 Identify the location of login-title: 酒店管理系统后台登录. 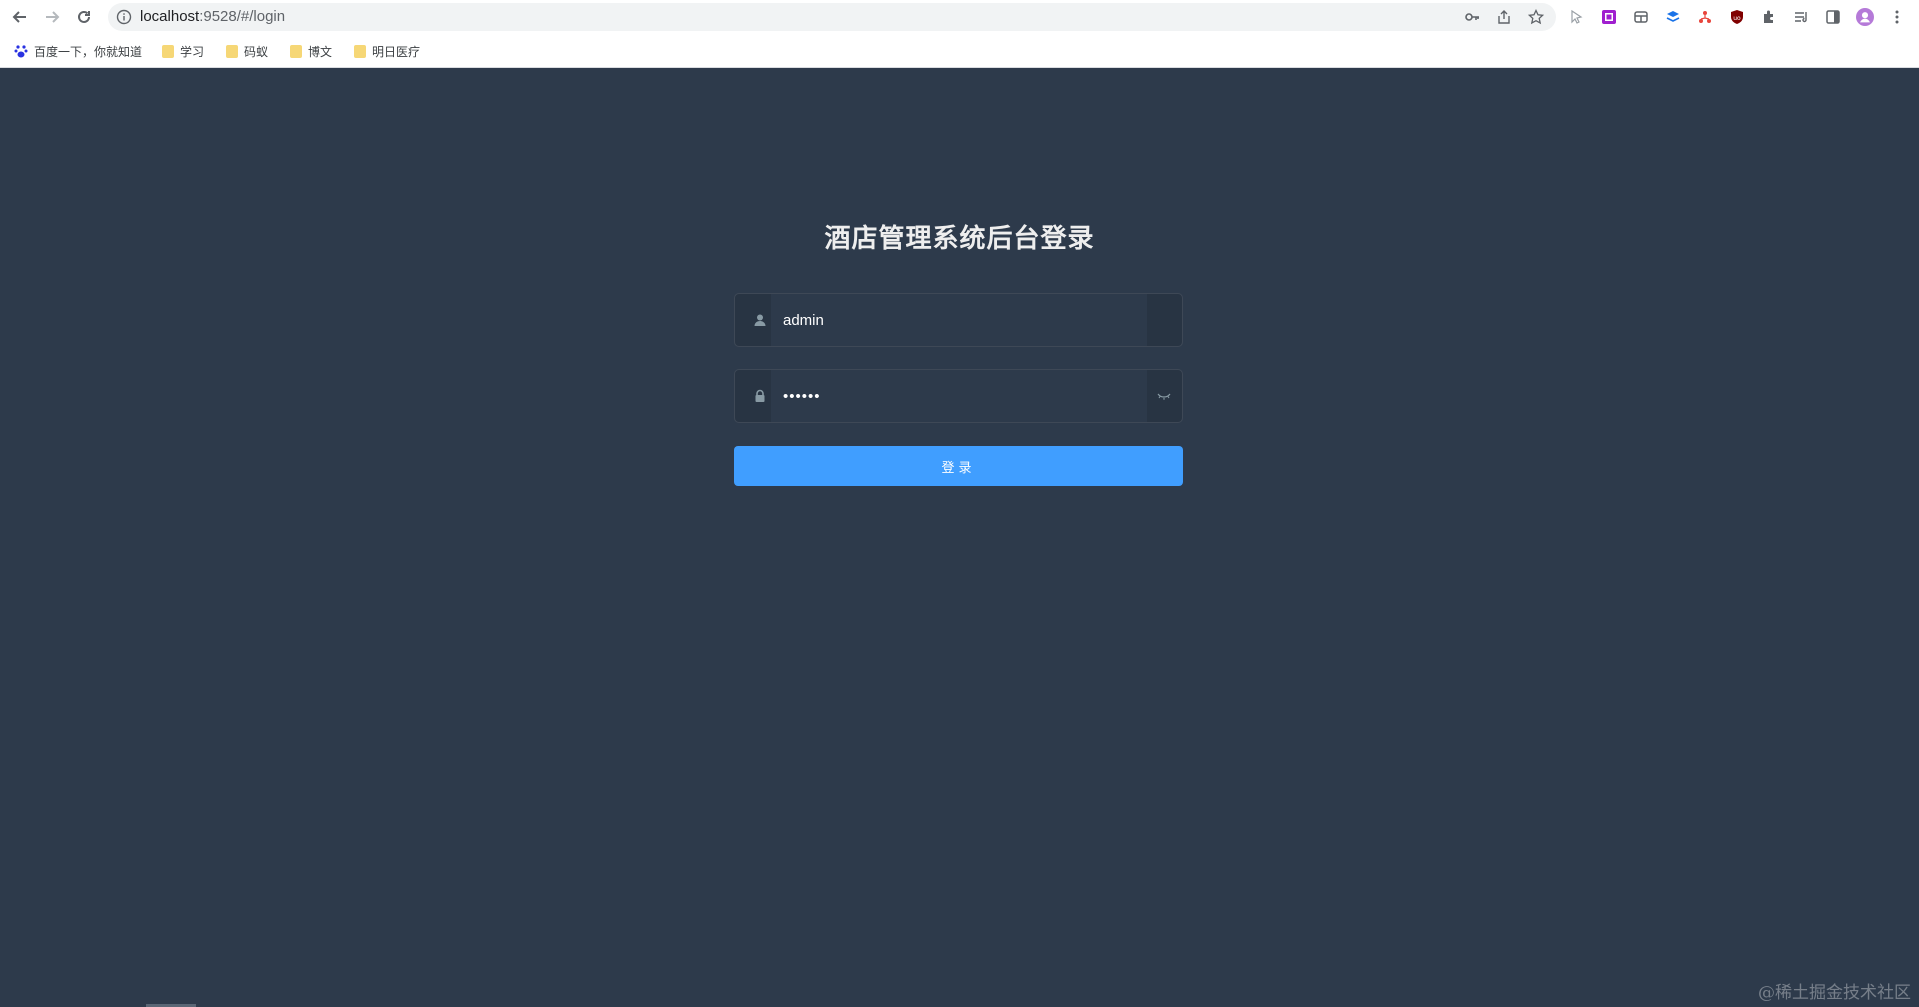
(959, 239).